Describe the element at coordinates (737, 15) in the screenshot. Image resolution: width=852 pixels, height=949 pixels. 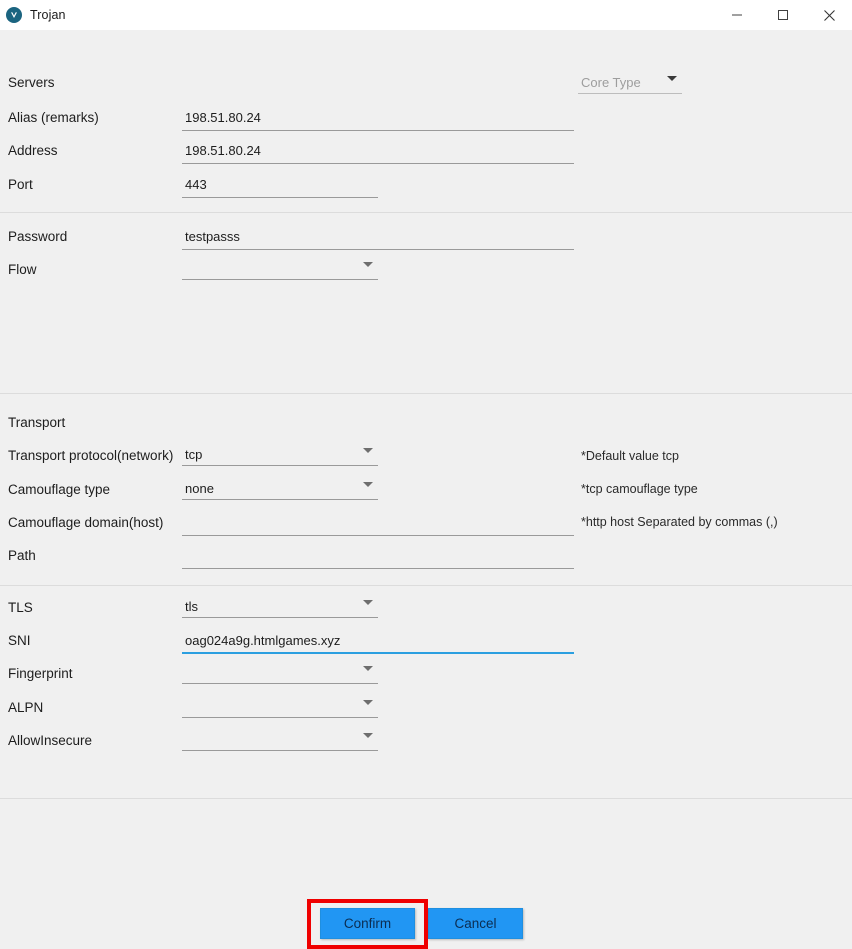
I see `minimize-icon` at that location.